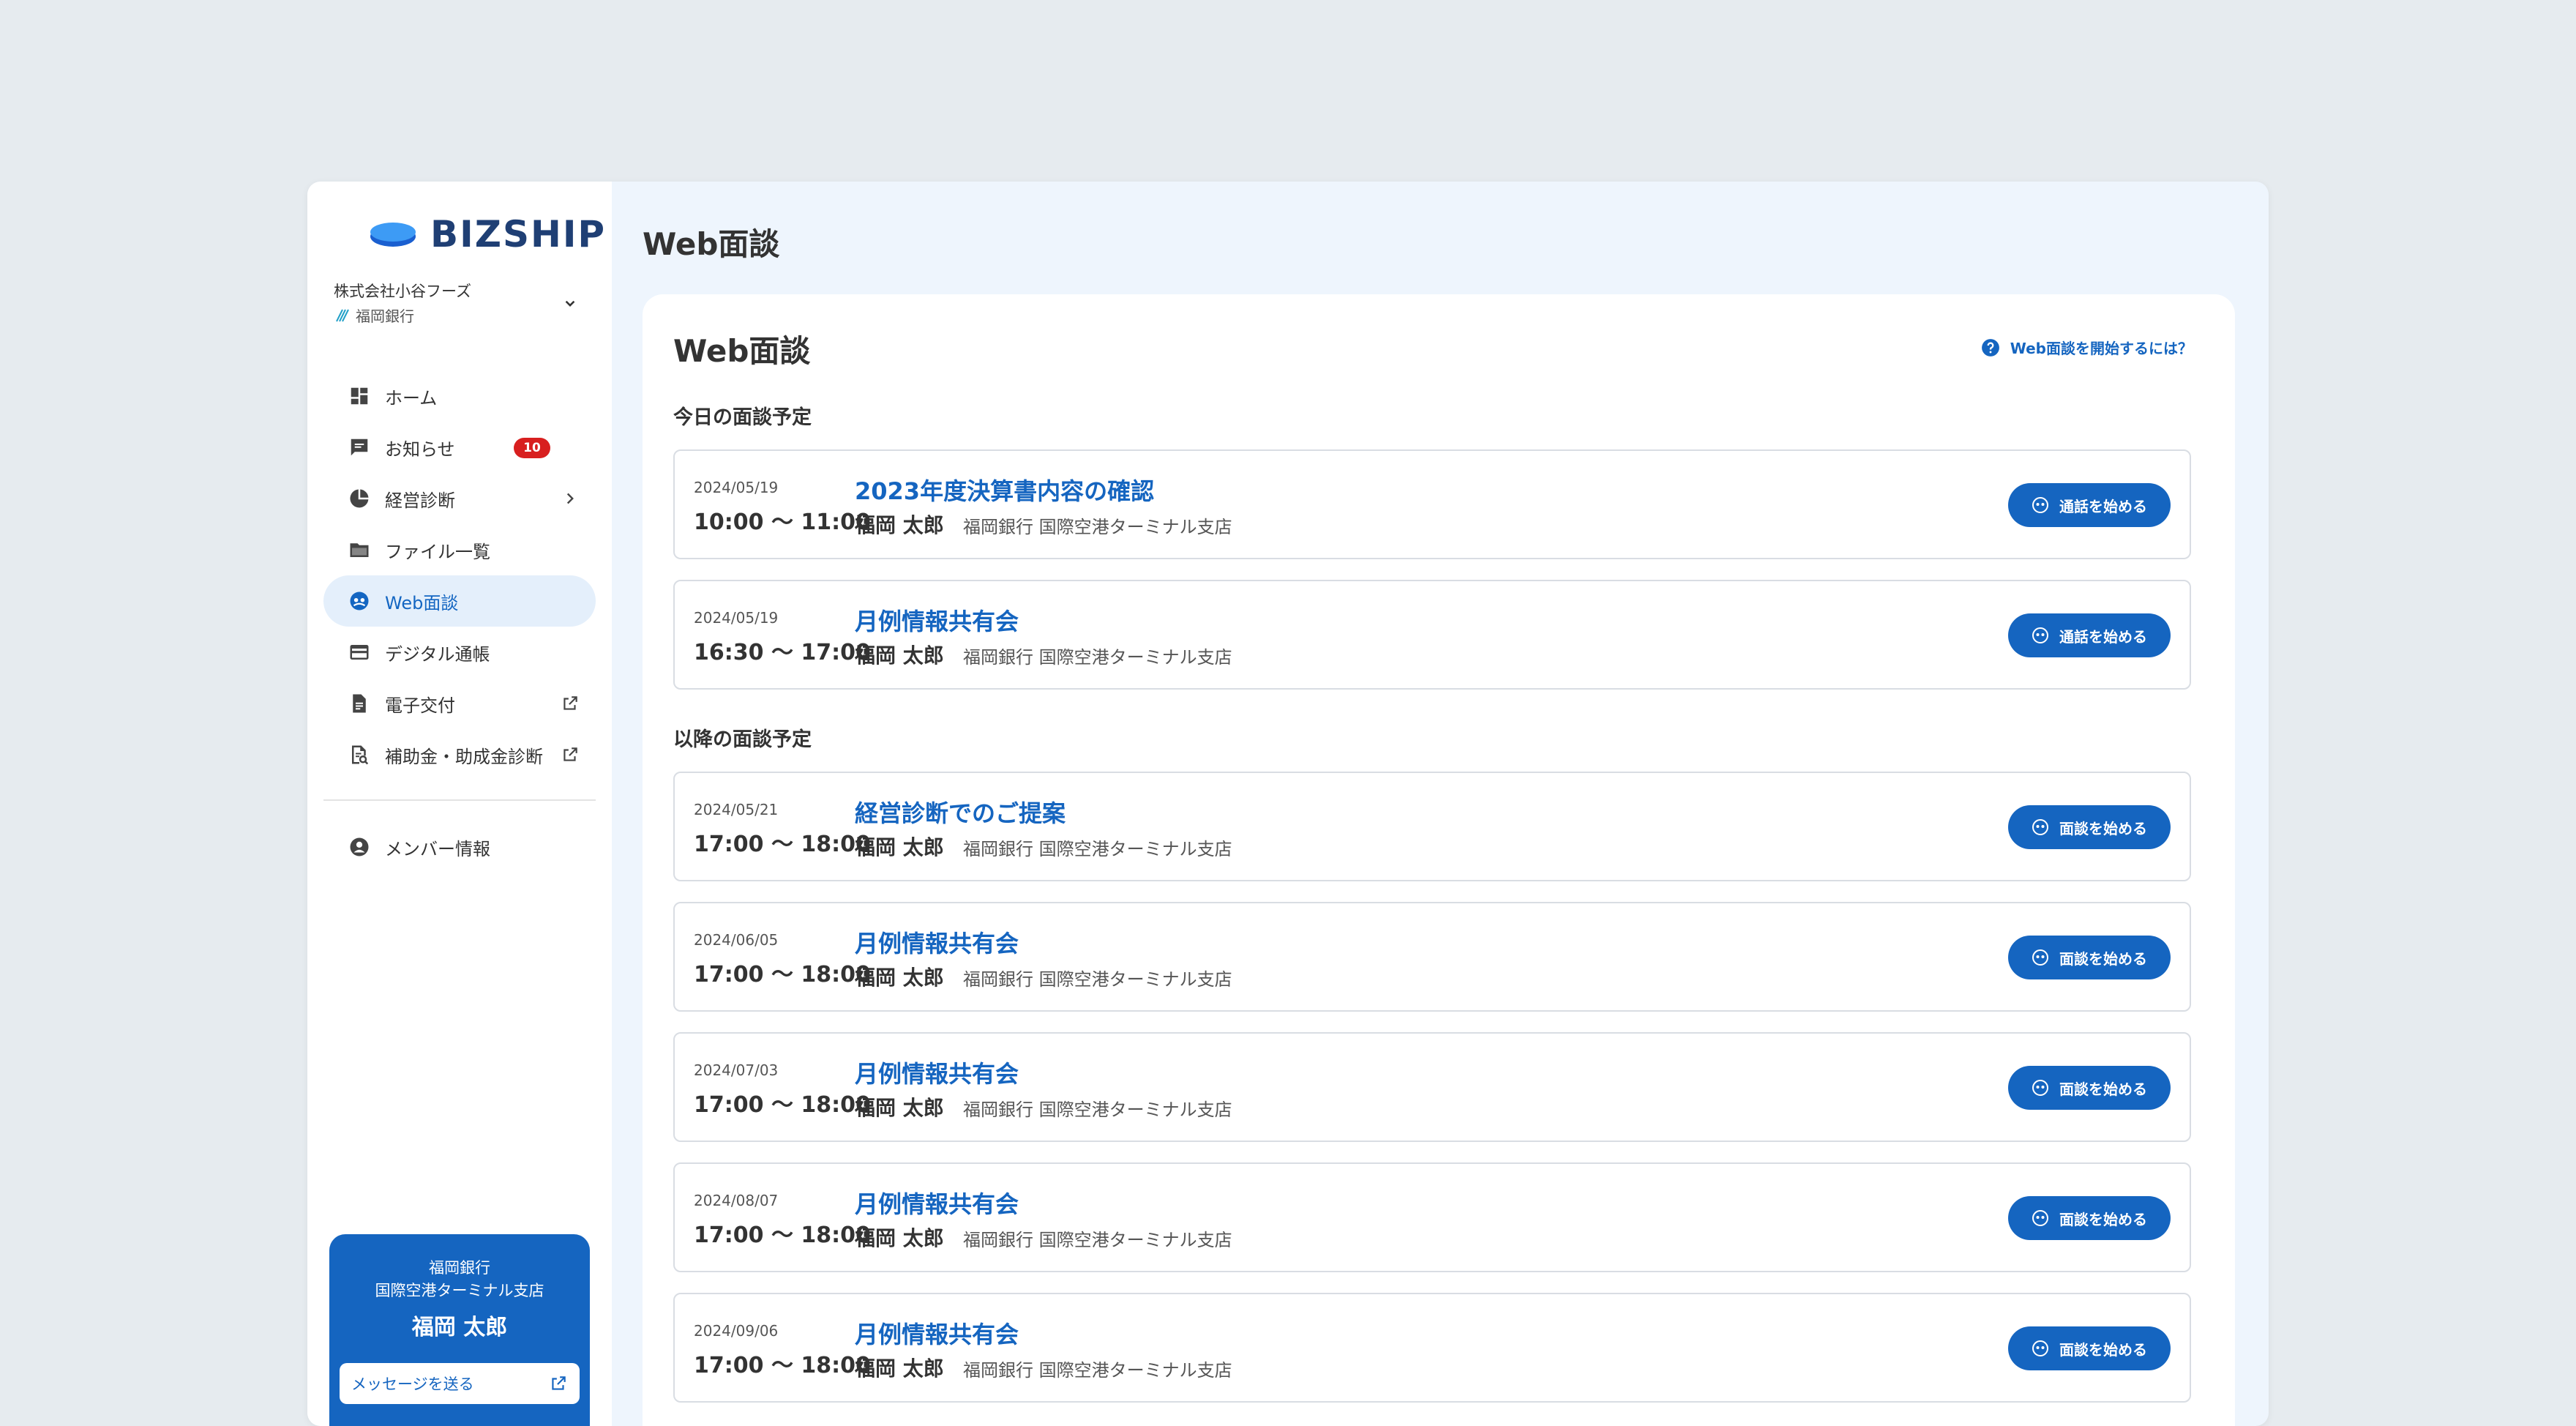 This screenshot has height=1426, width=2576. What do you see at coordinates (459, 847) in the screenshot?
I see `sidebar-item-members: メンバー情報` at bounding box center [459, 847].